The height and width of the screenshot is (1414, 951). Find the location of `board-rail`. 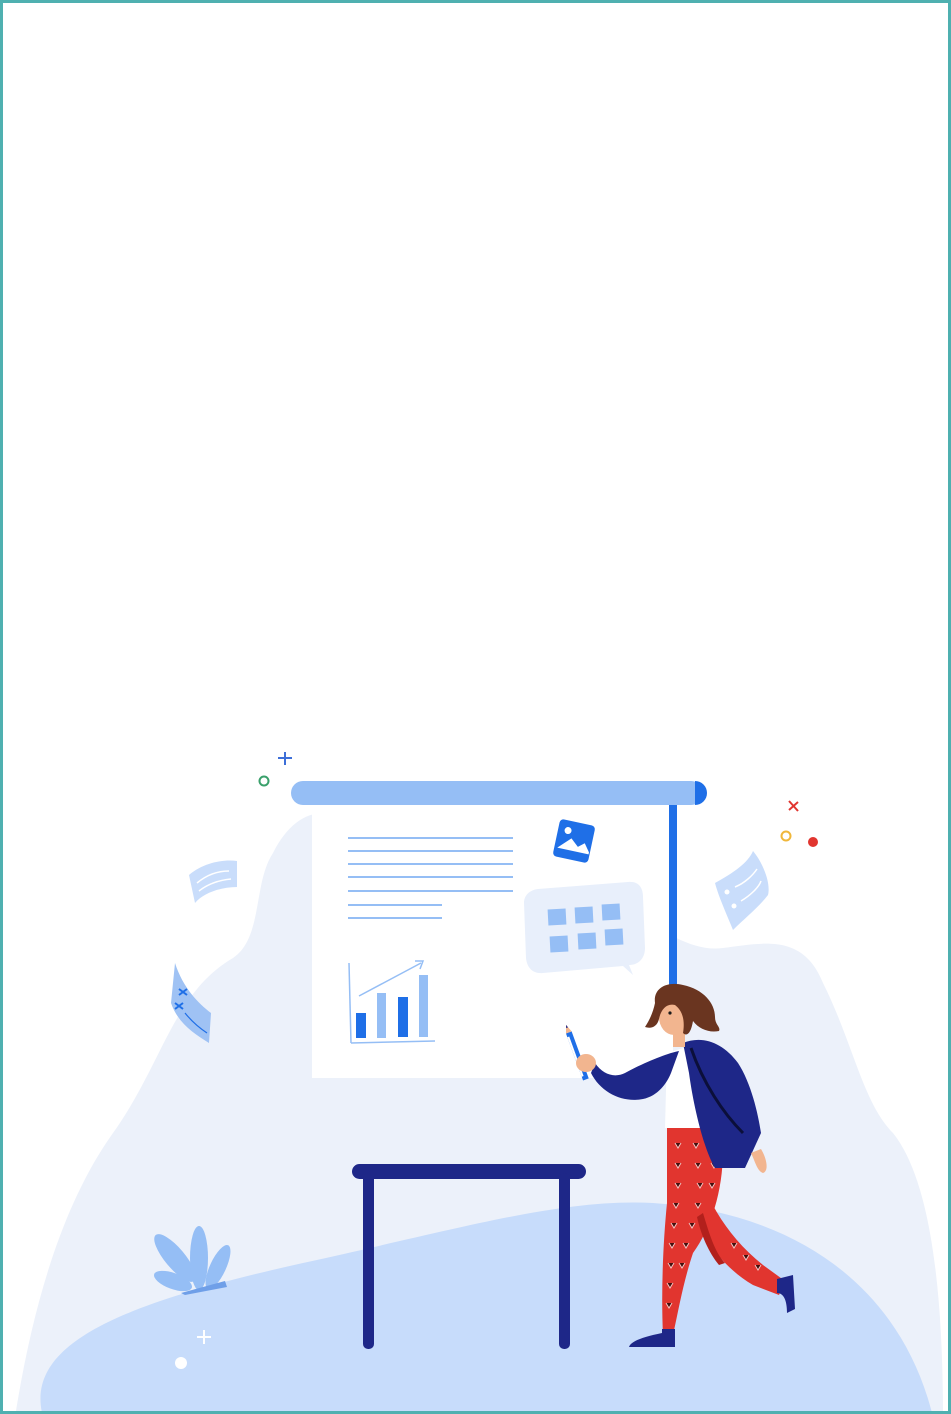

board-rail is located at coordinates (497, 793).